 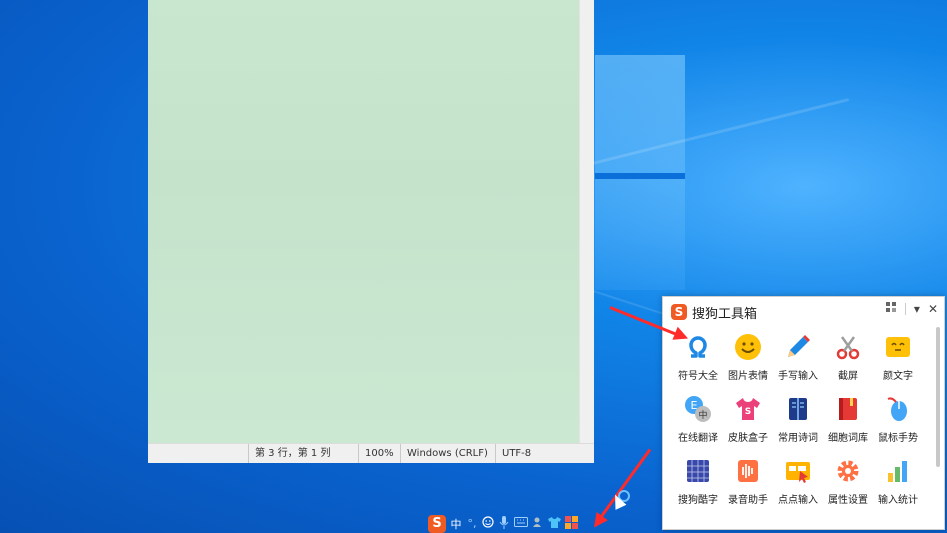 I want to click on tool-label: 录音助手, so click(x=748, y=500).